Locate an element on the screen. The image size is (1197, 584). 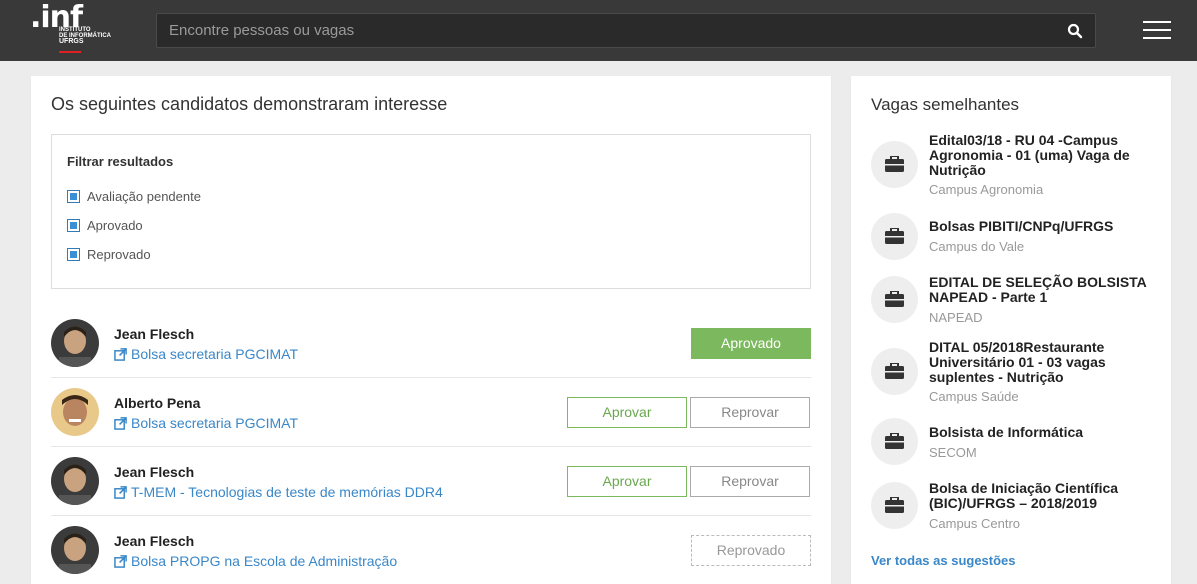
hamburger-menu-icon is located at coordinates (1157, 31).